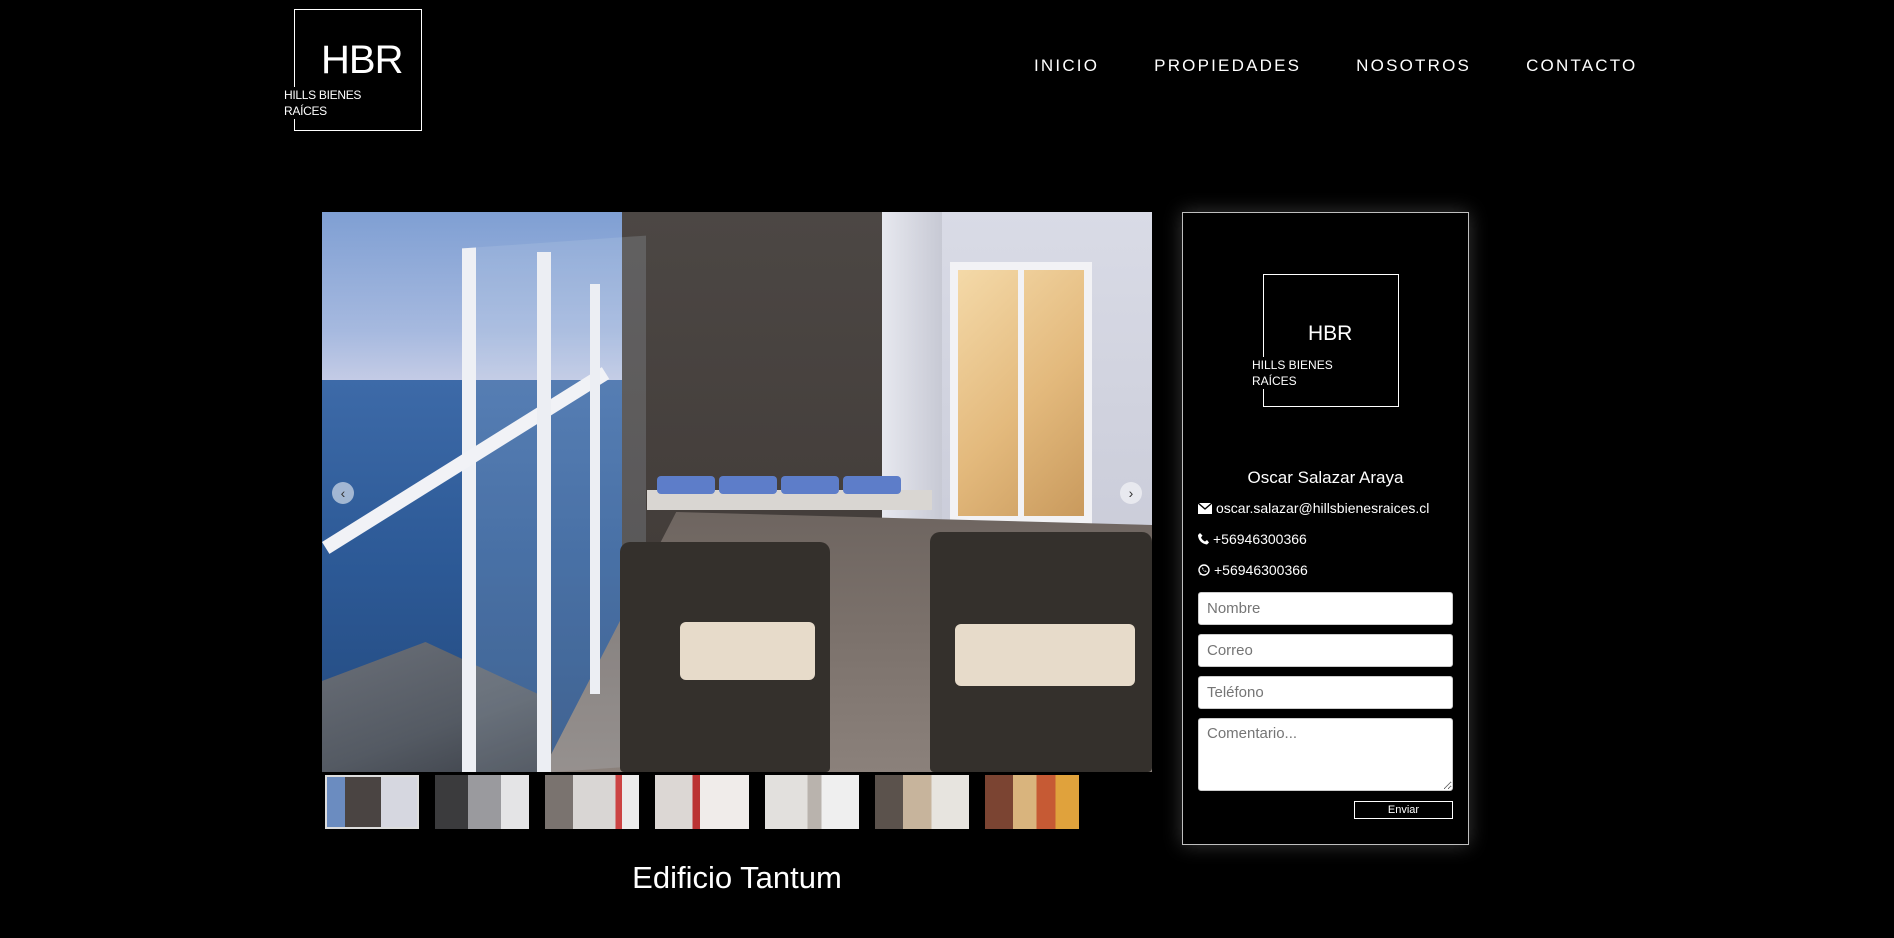 The width and height of the screenshot is (1894, 938). I want to click on phone-input, so click(1325, 692).